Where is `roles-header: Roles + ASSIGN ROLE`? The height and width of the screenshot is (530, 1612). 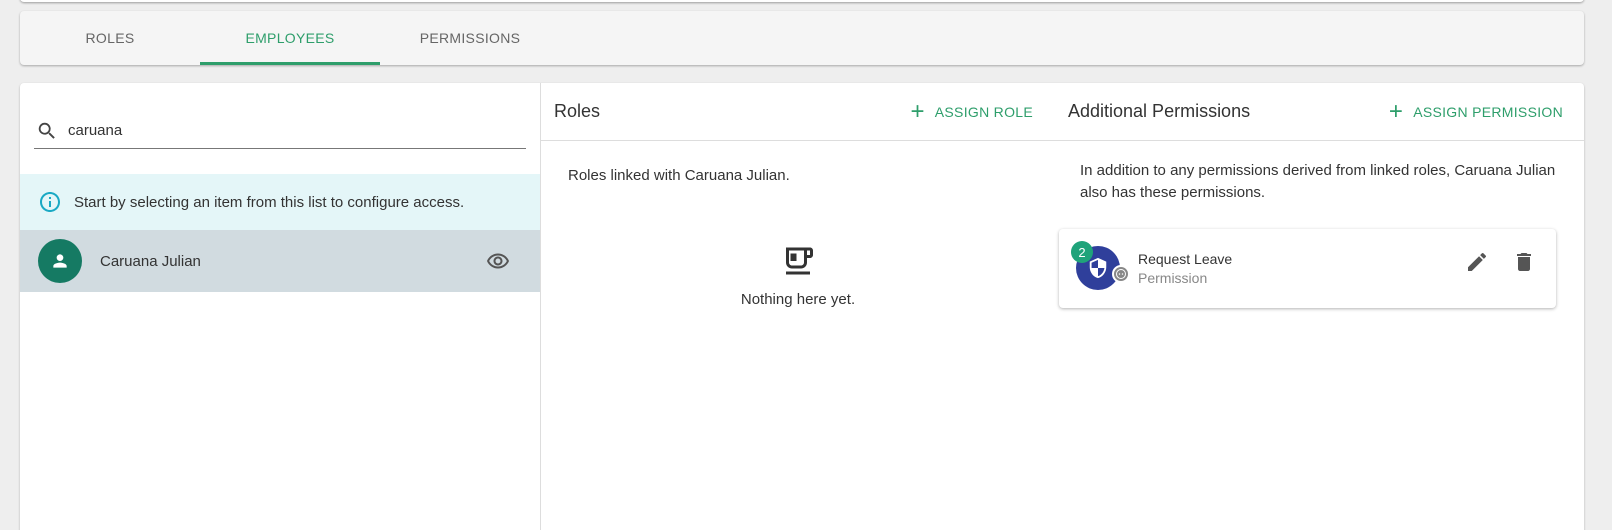 roles-header: Roles + ASSIGN ROLE is located at coordinates (798, 112).